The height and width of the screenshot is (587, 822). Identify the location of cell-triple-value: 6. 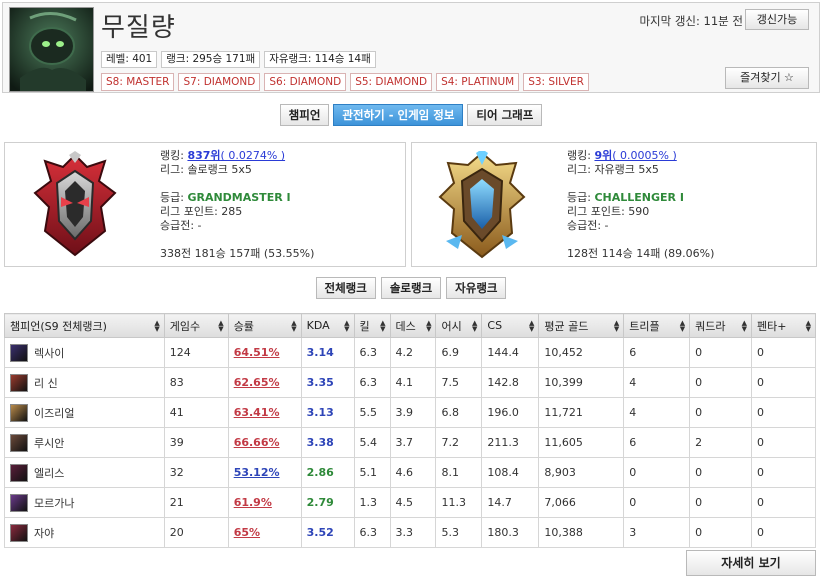
(633, 442).